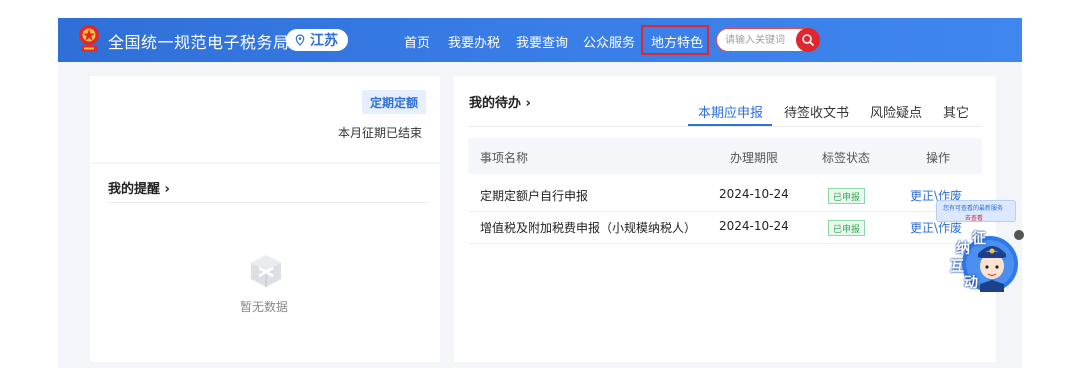 This screenshot has width=1080, height=390. I want to click on tab-documents-to-sign: 待签收文书, so click(816, 111).